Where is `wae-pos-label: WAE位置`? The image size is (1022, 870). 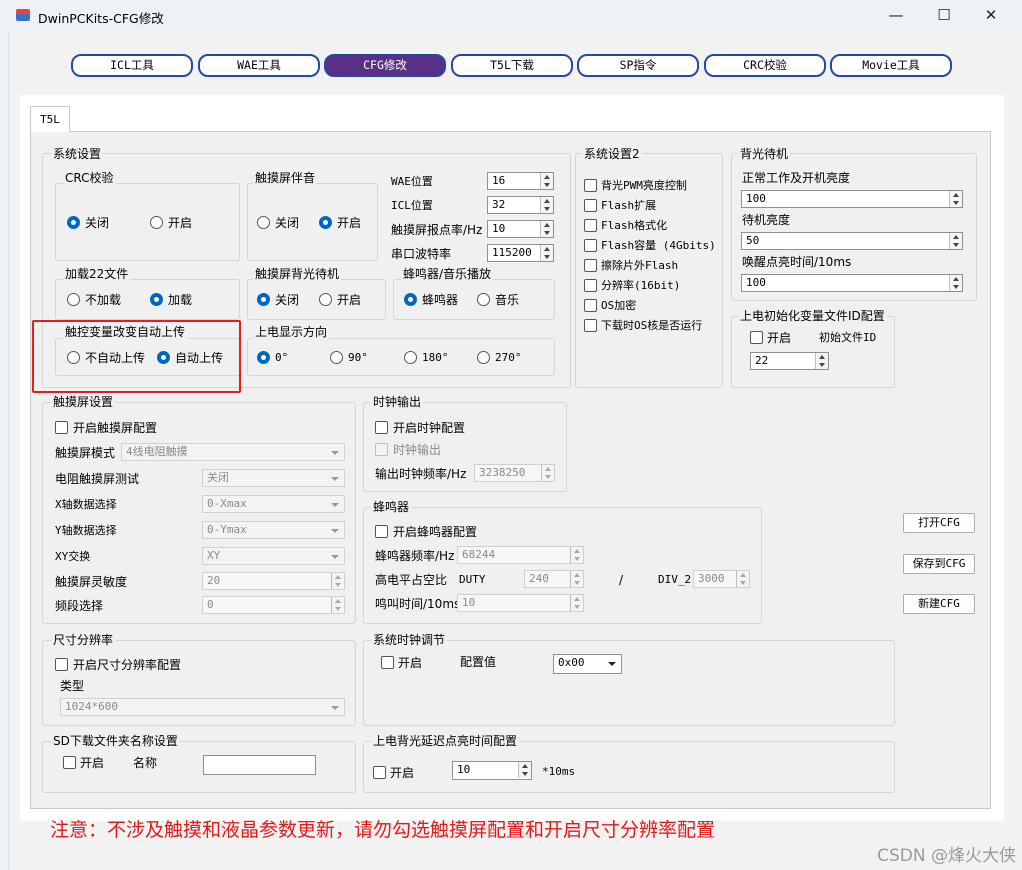 wae-pos-label: WAE位置 is located at coordinates (412, 181).